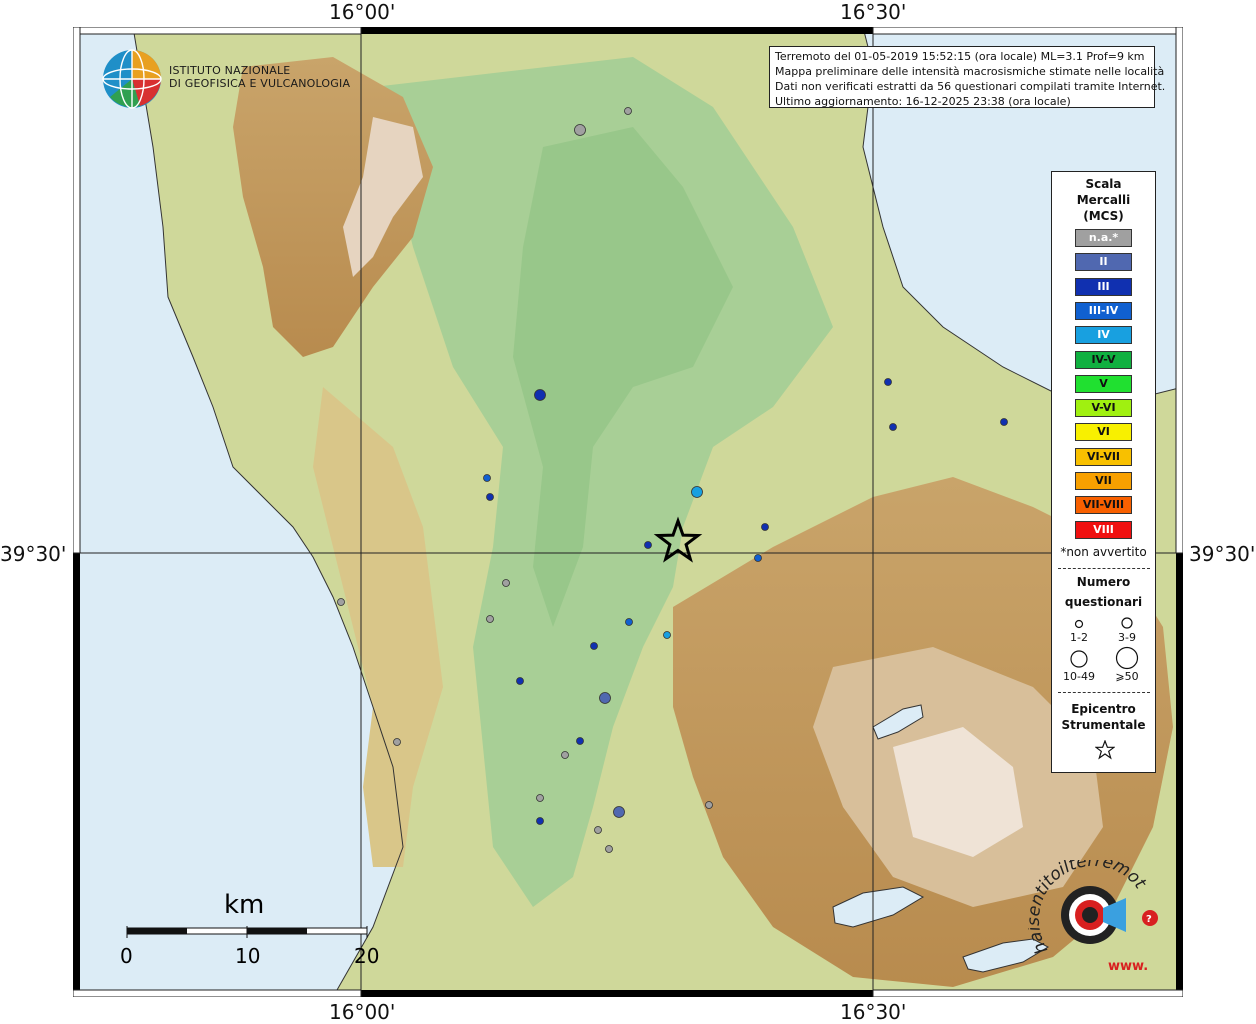 The width and height of the screenshot is (1256, 1024). What do you see at coordinates (362, 12) in the screenshot?
I see `coord-top-left: 16°00'` at bounding box center [362, 12].